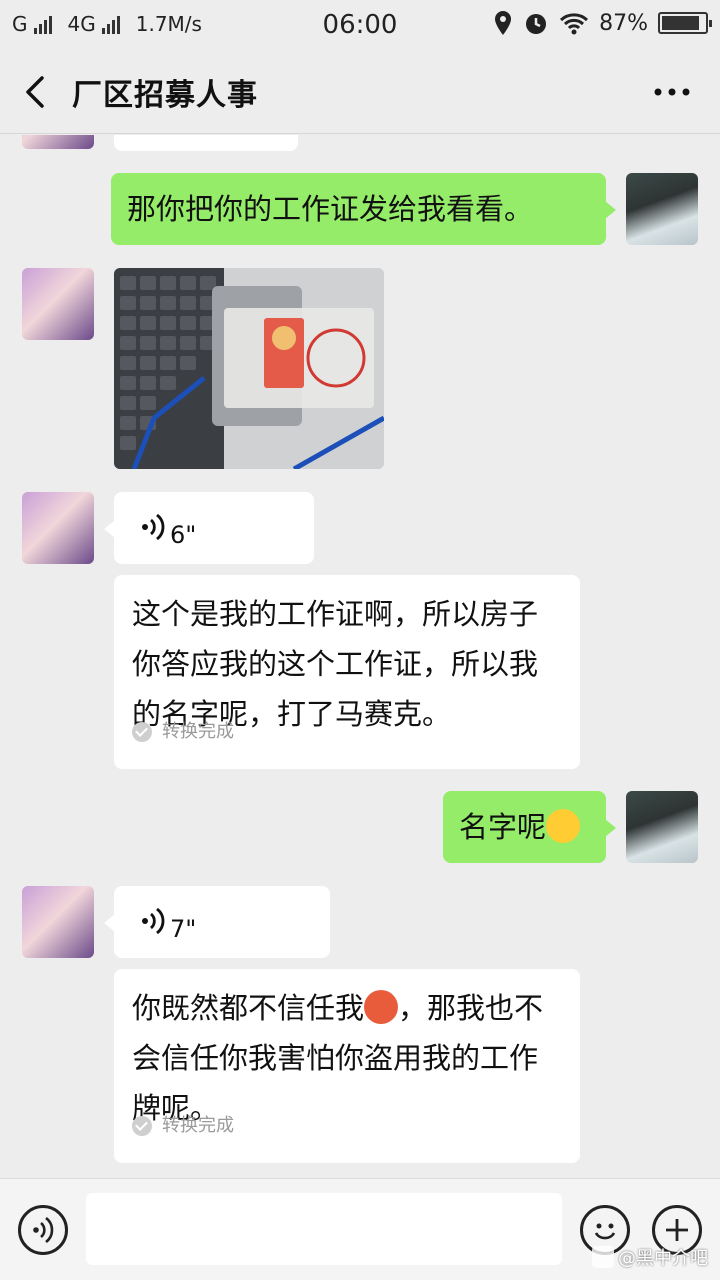 This screenshot has width=720, height=1280. I want to click on transcript-bubble: 你既然都不信任我 ，那我也不会信任你我害怕你盗用我的工作牌呢。 转换完成, so click(347, 1066).